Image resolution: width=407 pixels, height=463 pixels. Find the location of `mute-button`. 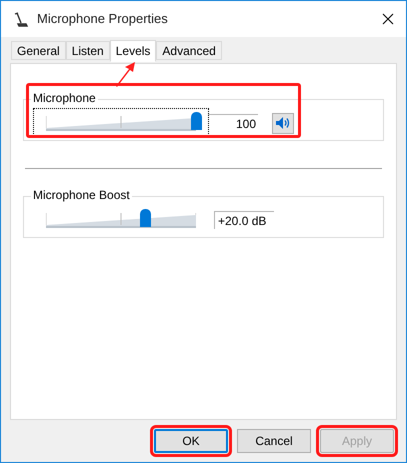

mute-button is located at coordinates (283, 123).